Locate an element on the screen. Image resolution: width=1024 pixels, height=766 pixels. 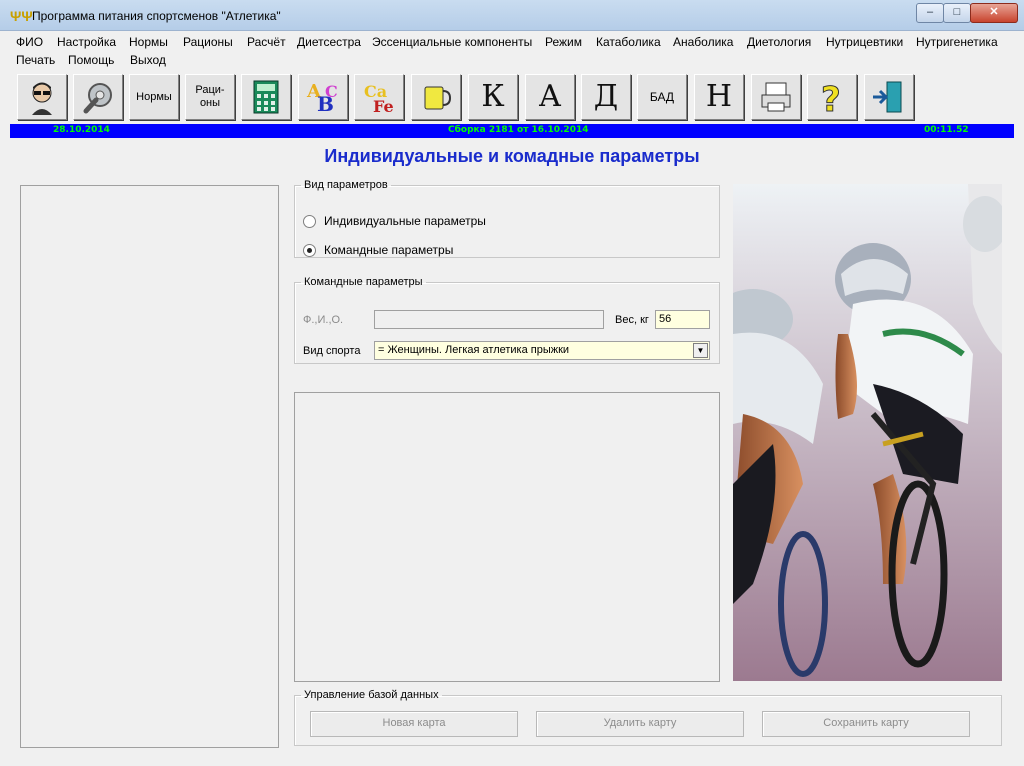
db-management-legend: Управление базой данных is located at coordinates (371, 695).